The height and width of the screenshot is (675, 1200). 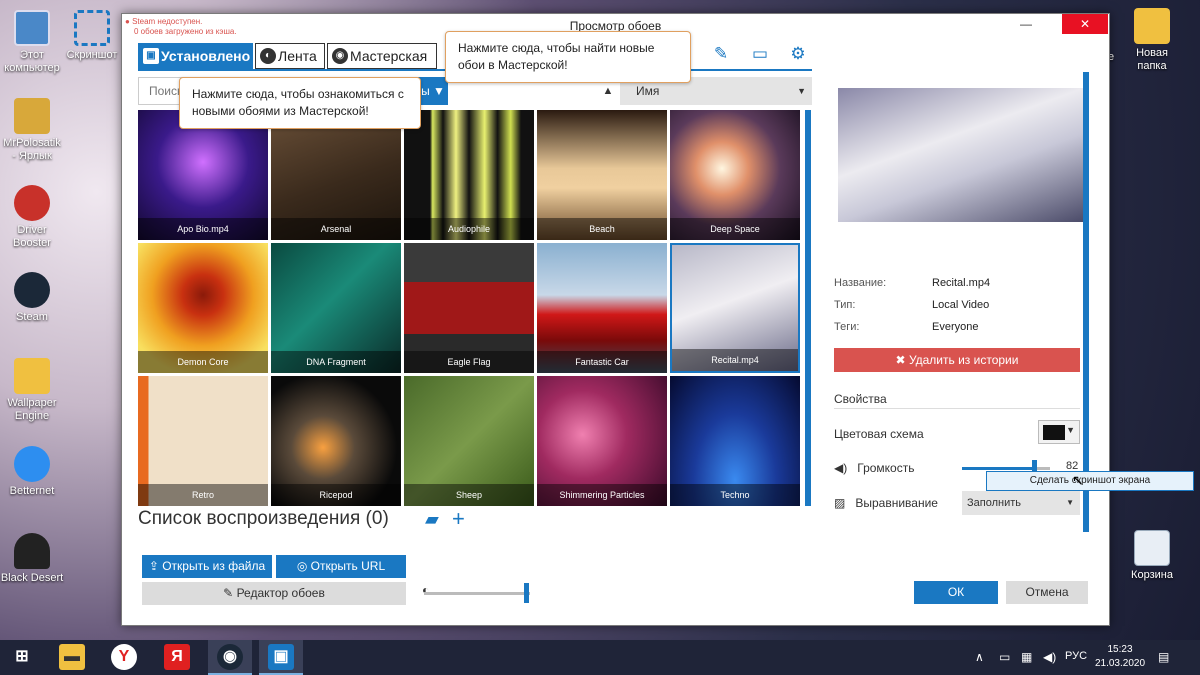 I want to click on volume-icon: ◀), so click(x=841, y=468).